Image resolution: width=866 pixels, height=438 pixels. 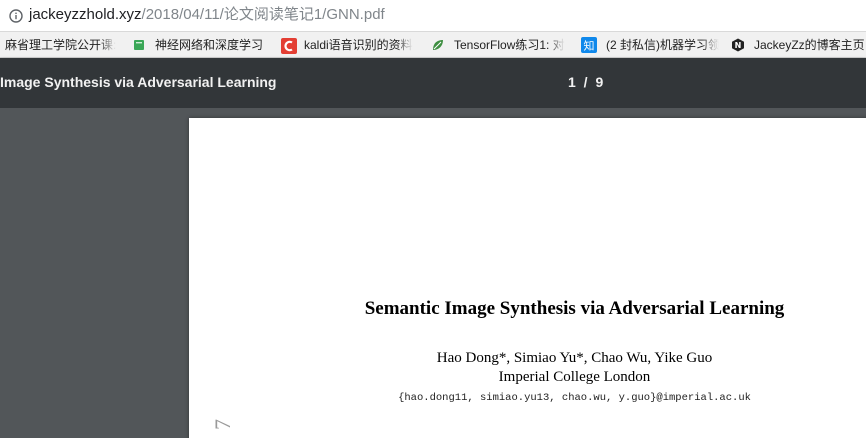 What do you see at coordinates (574, 358) in the screenshot?
I see `paper-authors: Hao Dong*, Simiao Yu*, Chao Wu, Yike Guo` at bounding box center [574, 358].